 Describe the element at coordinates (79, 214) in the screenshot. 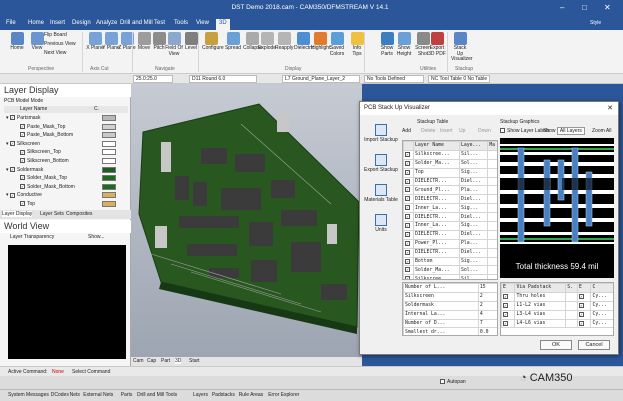

I see `tab-composites: Composites` at that location.